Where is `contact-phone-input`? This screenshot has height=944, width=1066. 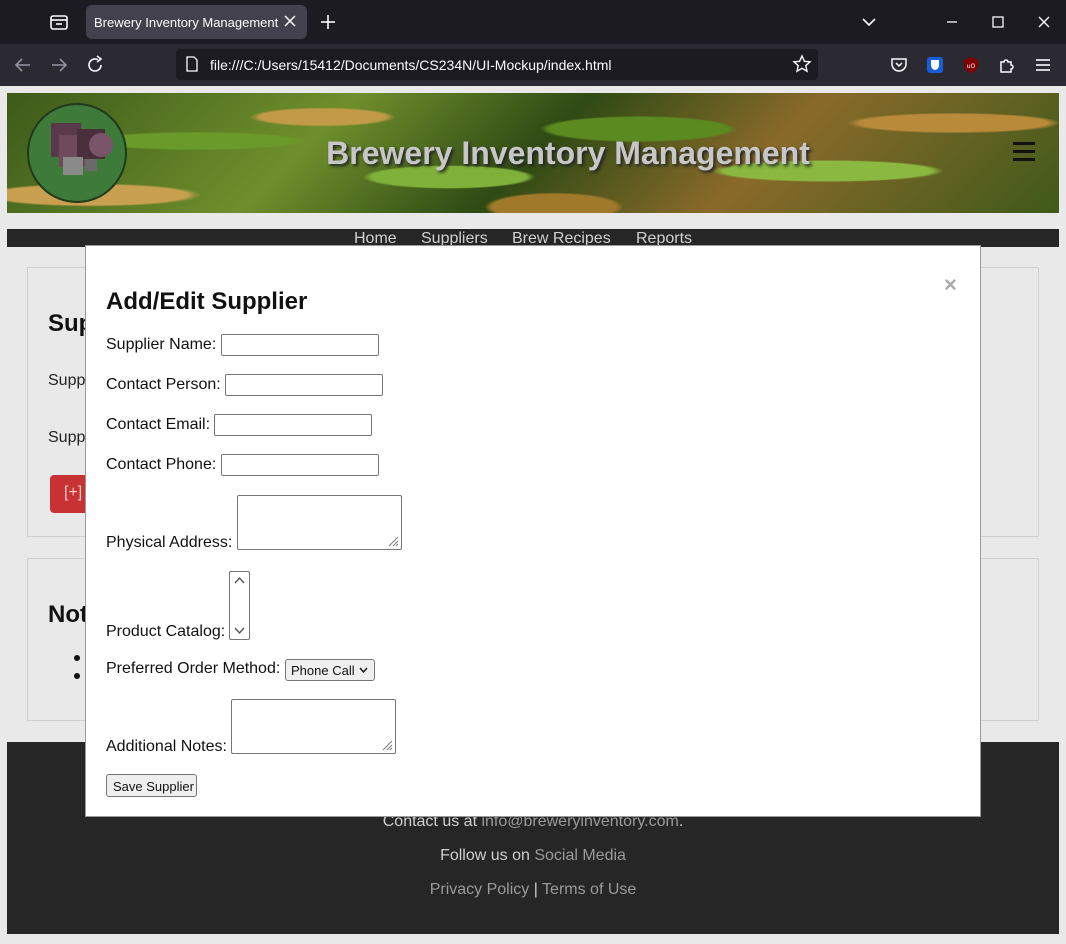 contact-phone-input is located at coordinates (300, 465).